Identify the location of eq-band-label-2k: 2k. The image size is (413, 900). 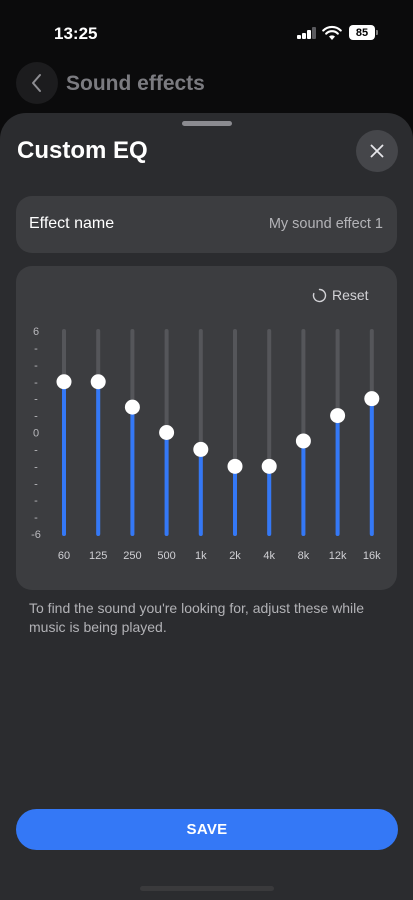
(235, 556).